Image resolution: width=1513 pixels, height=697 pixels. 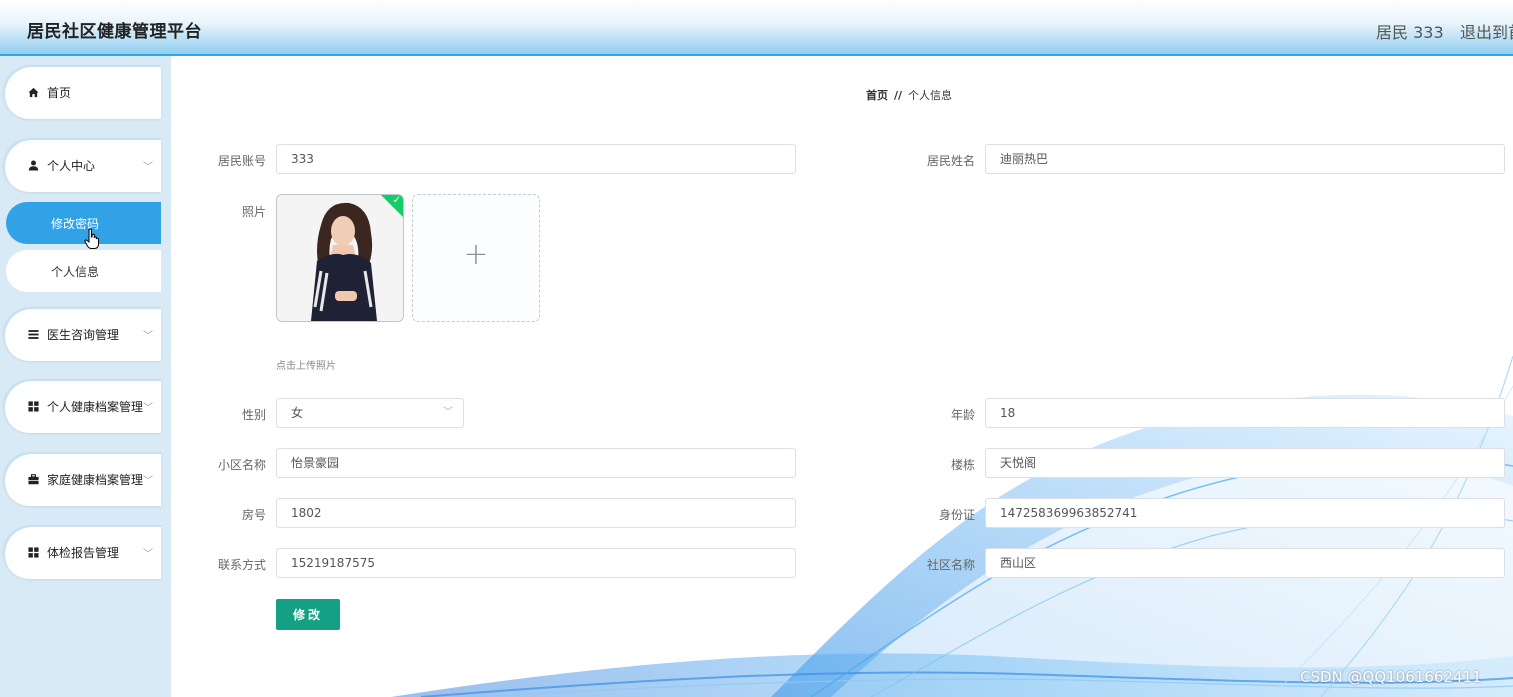 What do you see at coordinates (962, 465) in the screenshot?
I see `building-label: 楼栋` at bounding box center [962, 465].